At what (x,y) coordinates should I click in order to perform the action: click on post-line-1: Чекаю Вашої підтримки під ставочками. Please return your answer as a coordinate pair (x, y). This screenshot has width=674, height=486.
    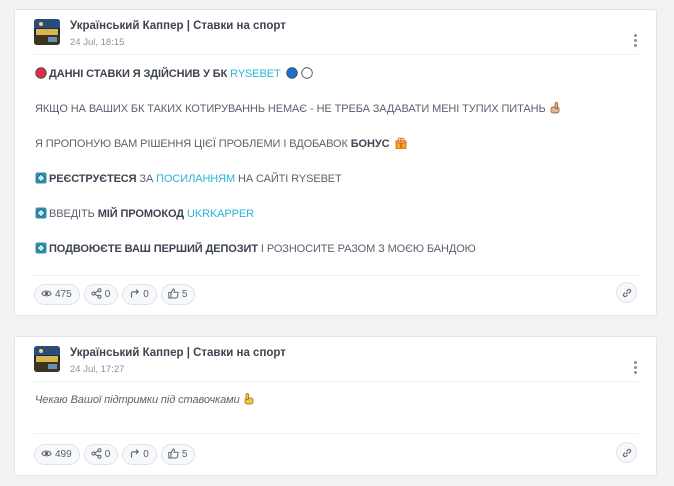
    Looking at the image, I should click on (335, 400).